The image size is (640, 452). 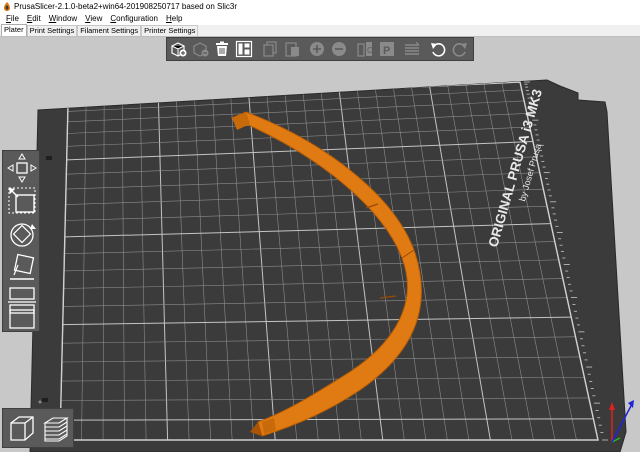 What do you see at coordinates (22, 234) in the screenshot?
I see `rotate-icon` at bounding box center [22, 234].